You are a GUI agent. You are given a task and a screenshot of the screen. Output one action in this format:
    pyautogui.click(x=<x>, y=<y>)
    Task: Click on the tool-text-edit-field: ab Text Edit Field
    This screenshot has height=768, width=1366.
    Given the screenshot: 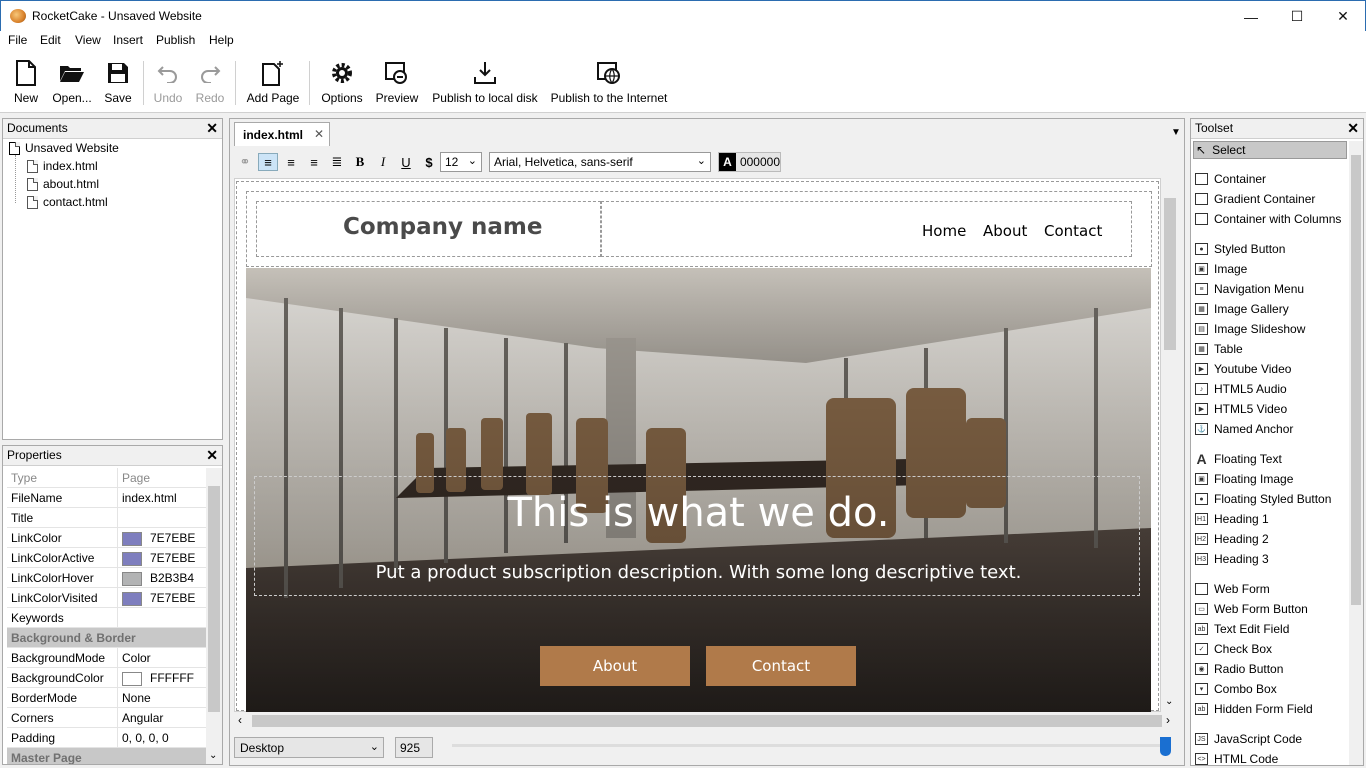 What is the action you would take?
    pyautogui.click(x=1242, y=629)
    